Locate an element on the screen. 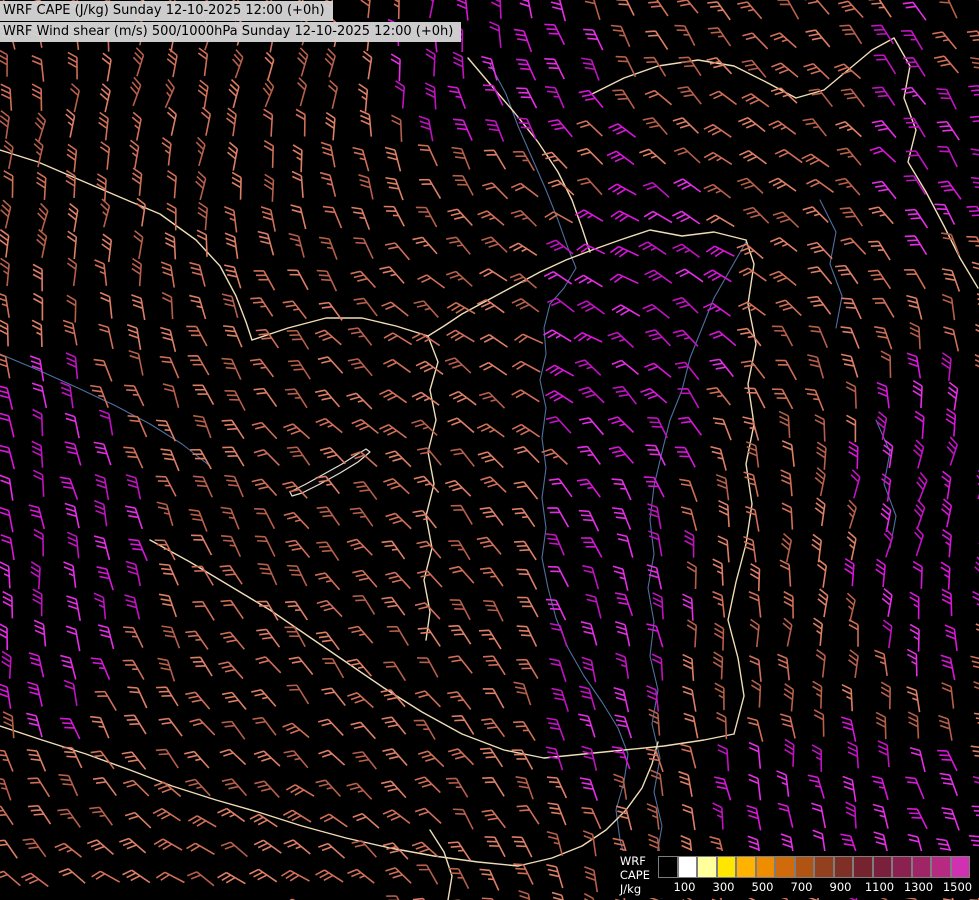 The width and height of the screenshot is (979, 900). legend-title: WRF CAPE J/kg is located at coordinates (635, 875).